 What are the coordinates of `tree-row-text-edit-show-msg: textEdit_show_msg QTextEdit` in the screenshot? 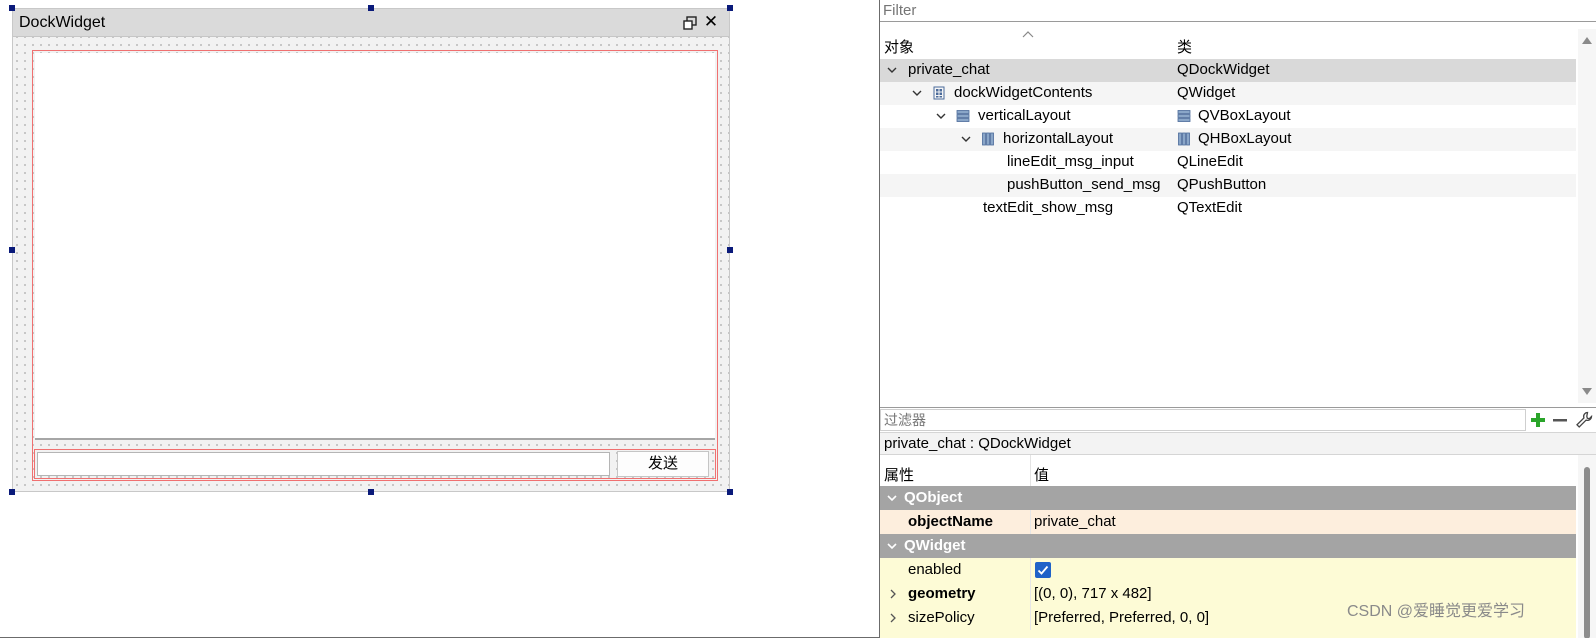 It's located at (1228, 208).